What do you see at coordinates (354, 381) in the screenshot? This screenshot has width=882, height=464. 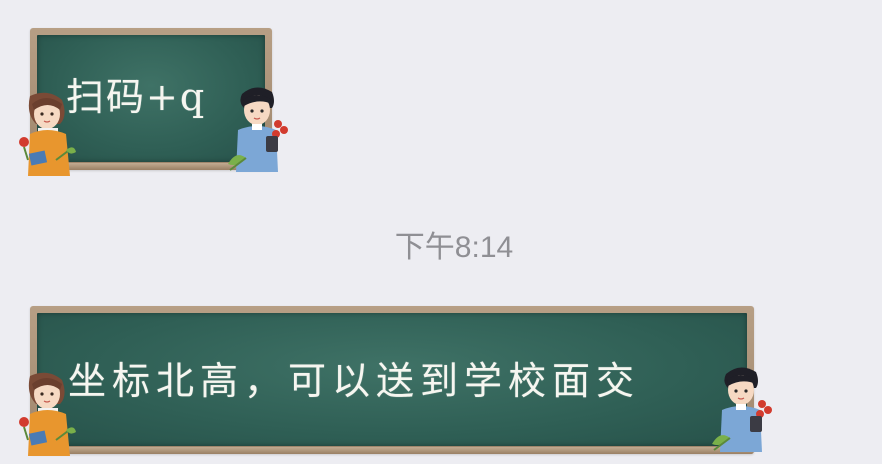 I see `message-text: 坐标北高，可以送到学校面交` at bounding box center [354, 381].